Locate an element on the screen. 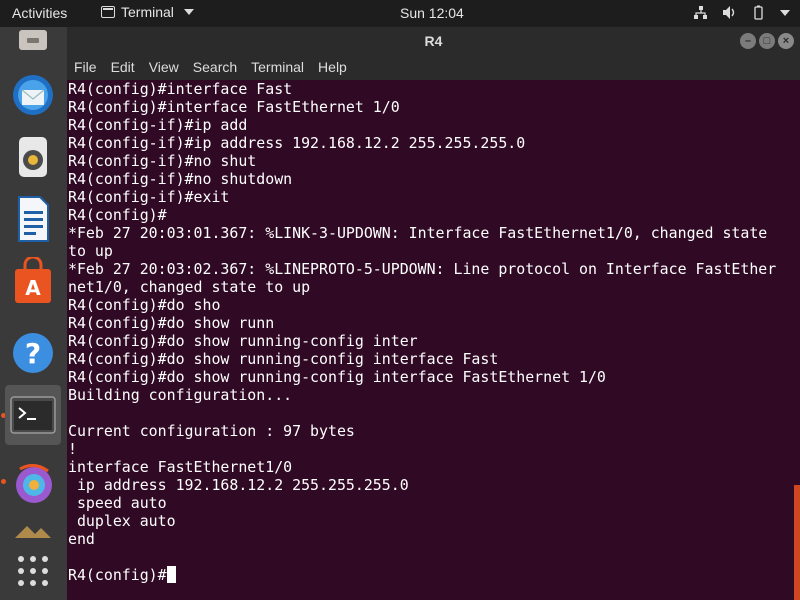 The width and height of the screenshot is (800, 600). dock-show-apps is located at coordinates (33, 571).